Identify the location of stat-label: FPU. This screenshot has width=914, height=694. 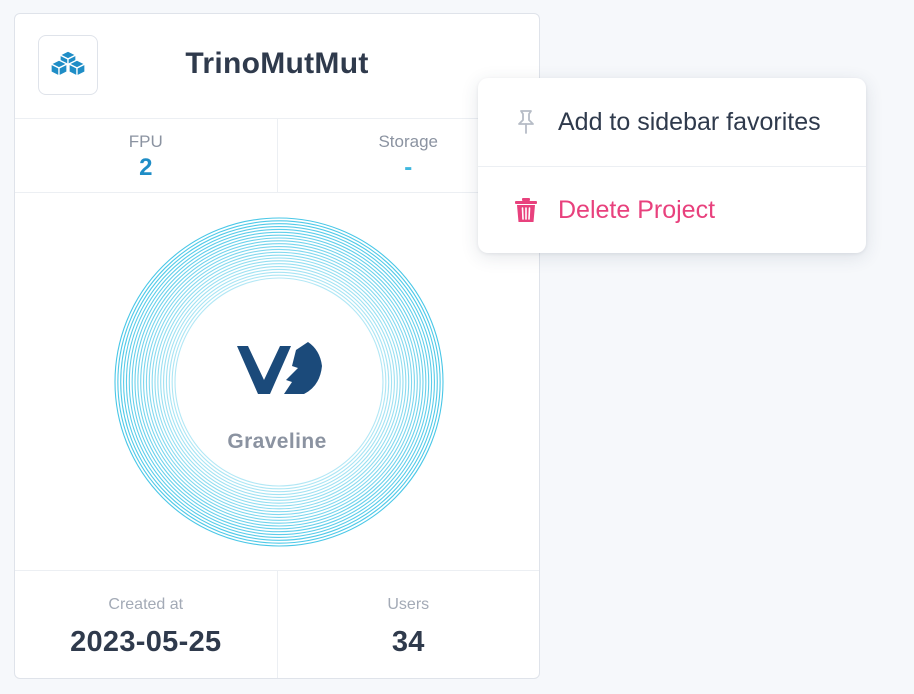
(145, 141).